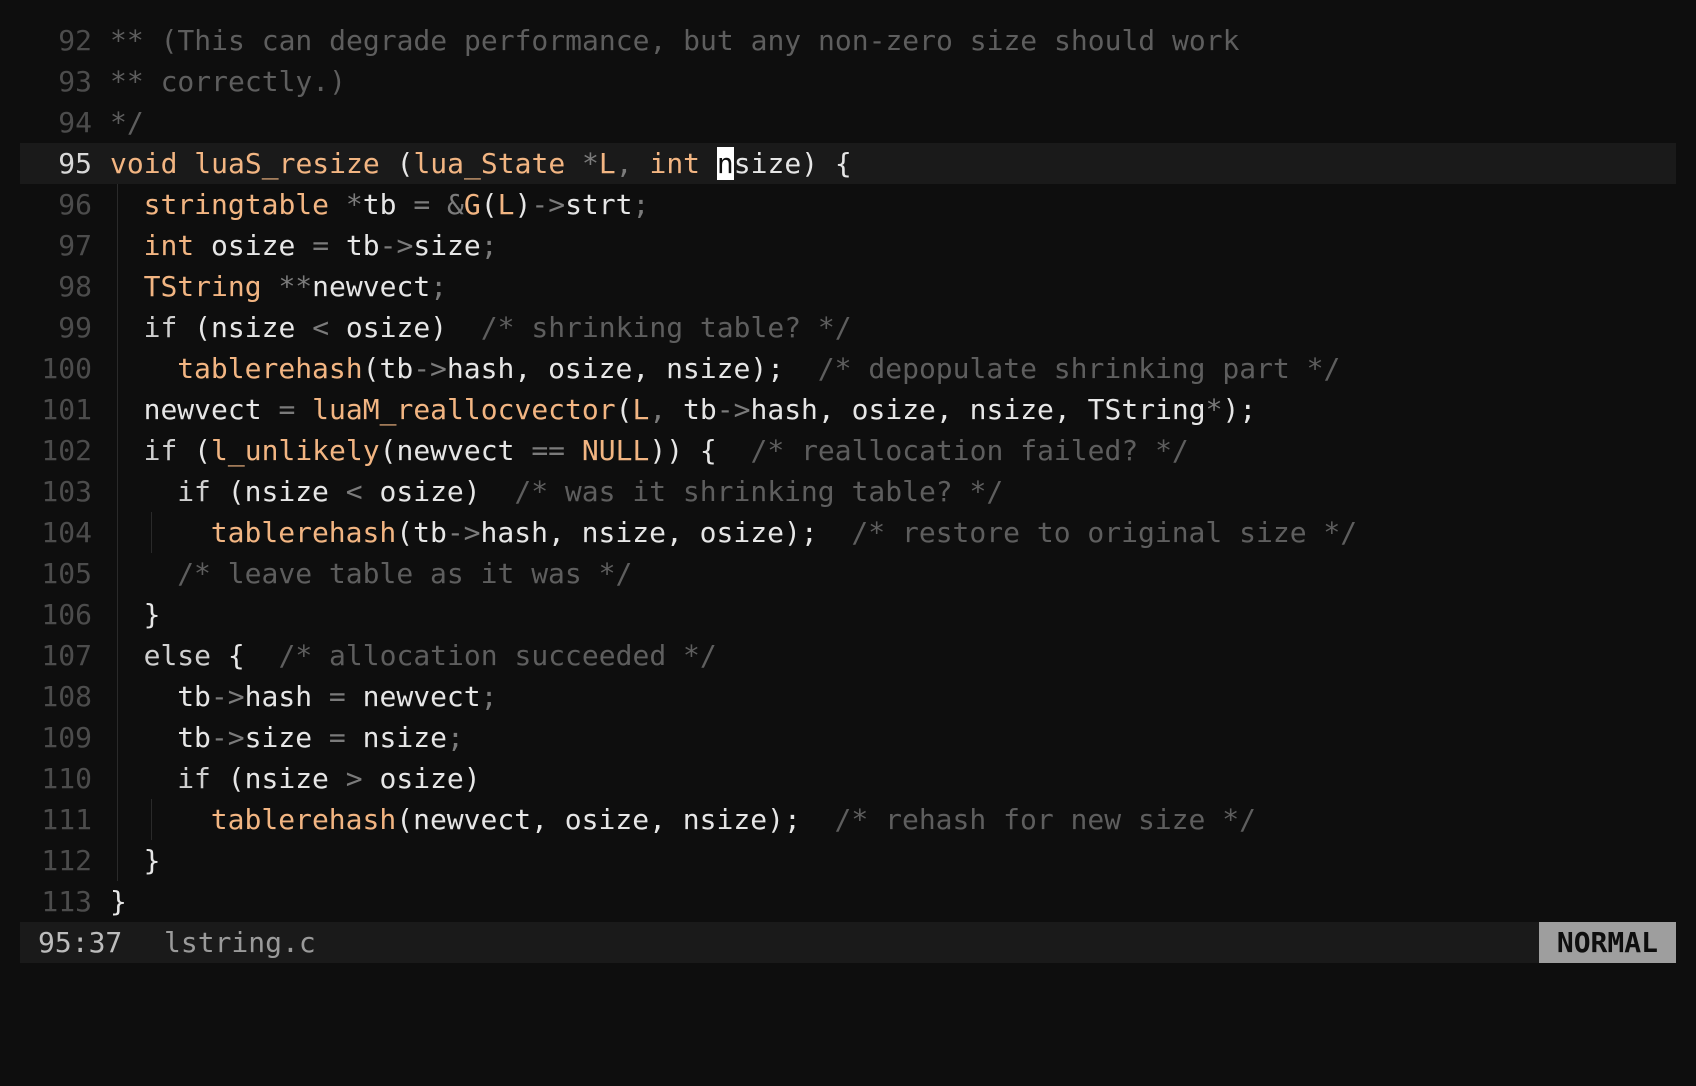  I want to click on code-token: hash, osize, nsize, TString, so click(978, 409).